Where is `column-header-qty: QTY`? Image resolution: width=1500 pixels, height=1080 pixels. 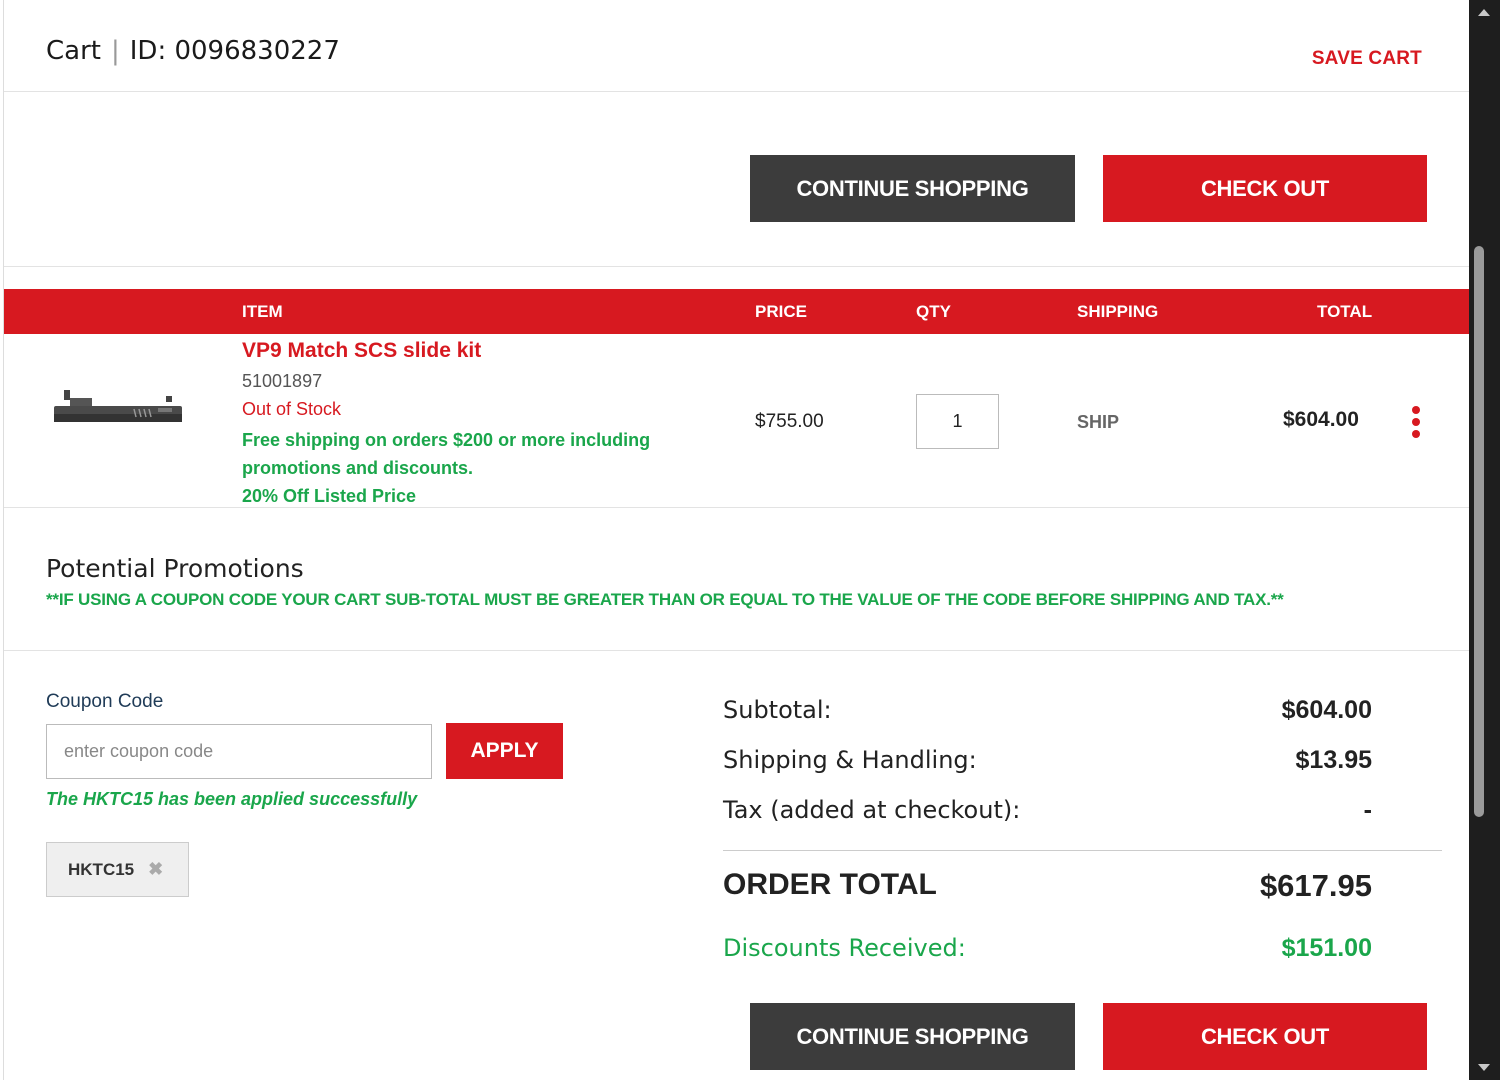 column-header-qty: QTY is located at coordinates (933, 311).